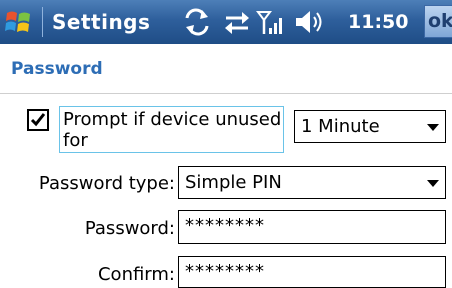 The image size is (452, 288). Describe the element at coordinates (312, 182) in the screenshot. I see `password-type-dropdown: Simple PIN` at that location.